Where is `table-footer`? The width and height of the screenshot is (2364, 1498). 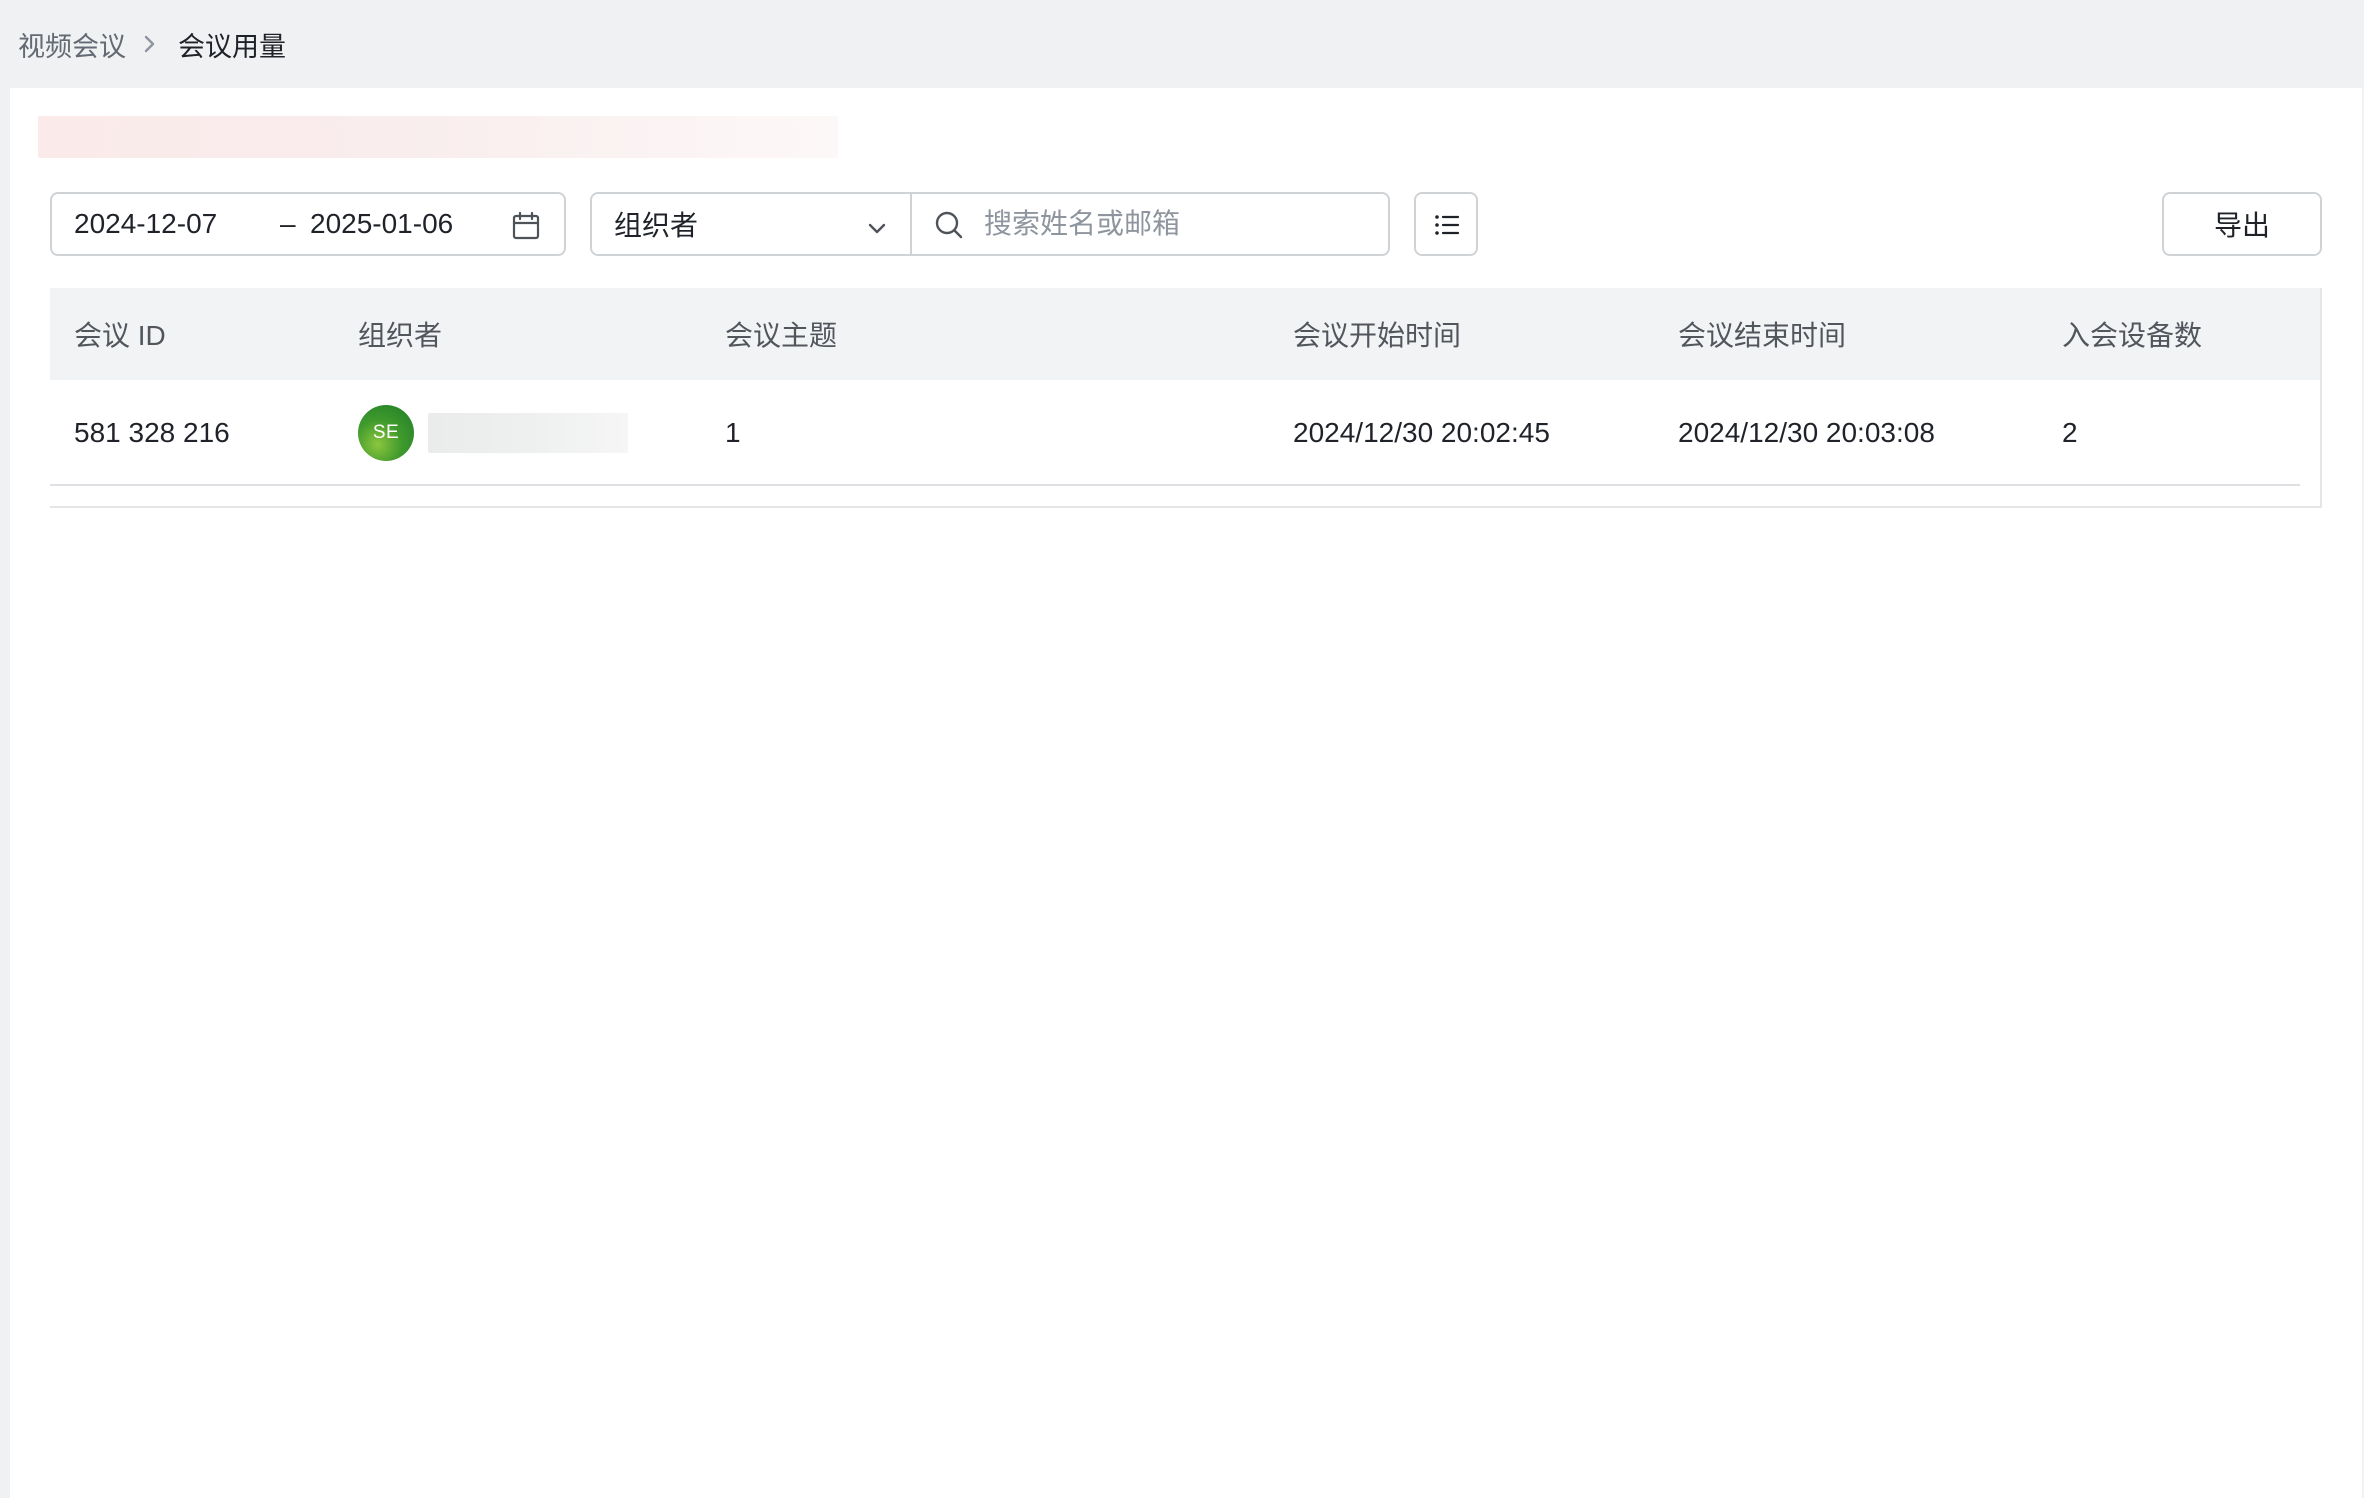 table-footer is located at coordinates (1185, 496).